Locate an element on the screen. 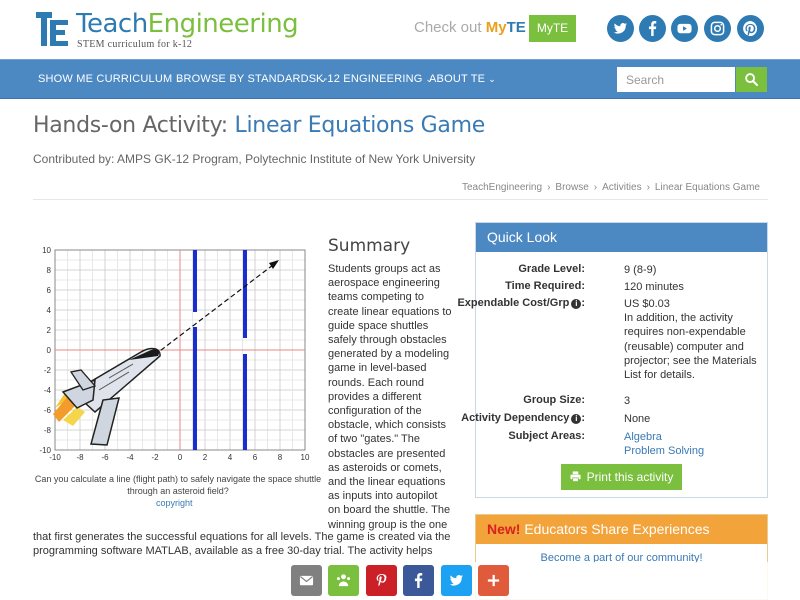  subject-areas-label: Subject Areas: is located at coordinates (546, 436).